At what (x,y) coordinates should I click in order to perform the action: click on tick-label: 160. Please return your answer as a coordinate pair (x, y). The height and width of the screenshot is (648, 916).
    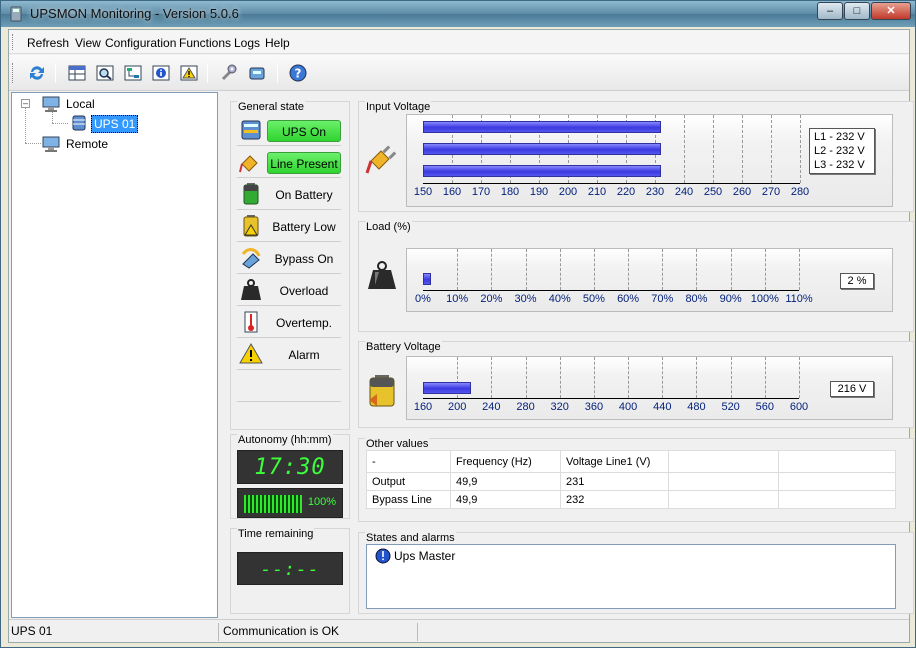
    Looking at the image, I should click on (423, 407).